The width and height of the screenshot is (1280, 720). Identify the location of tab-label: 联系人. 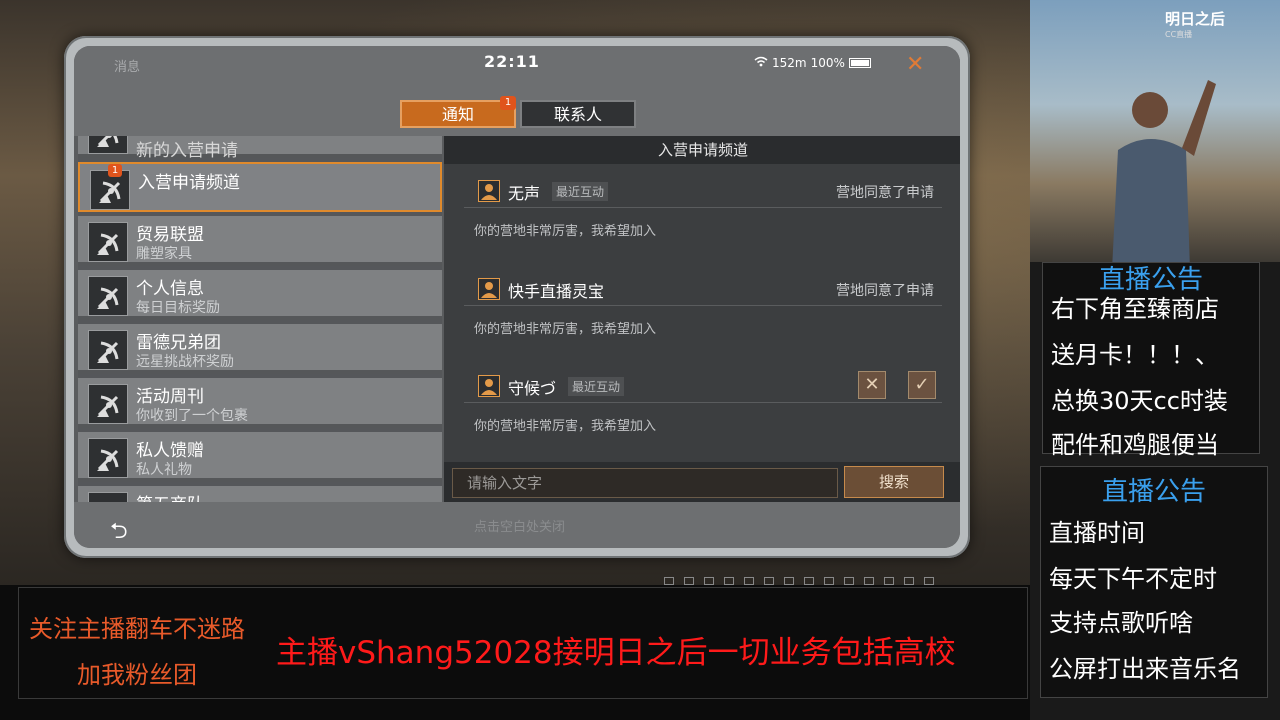
(577, 114).